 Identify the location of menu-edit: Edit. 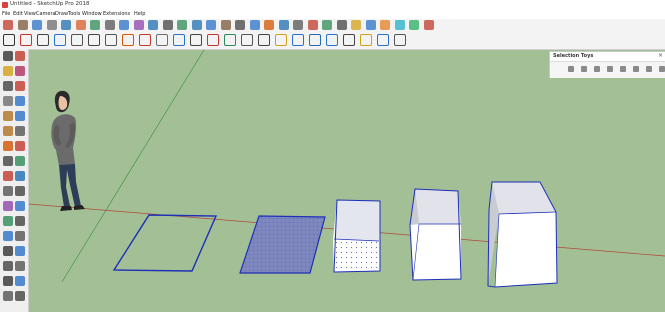
(18, 14).